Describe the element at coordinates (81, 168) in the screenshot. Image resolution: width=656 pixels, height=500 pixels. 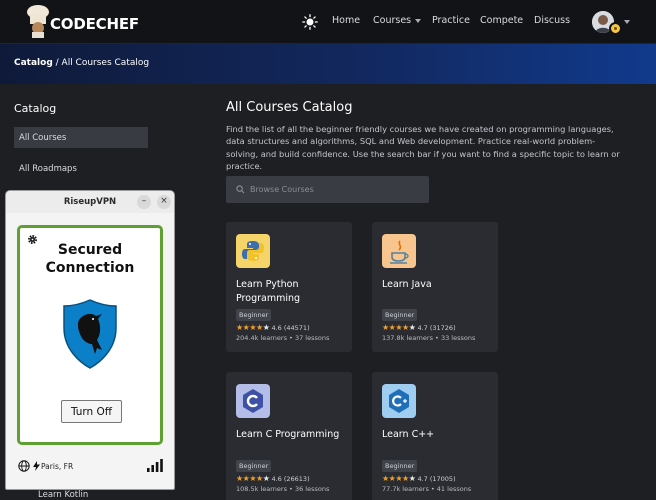
I see `sidebar-item-all-roadmaps: All Roadmaps` at that location.